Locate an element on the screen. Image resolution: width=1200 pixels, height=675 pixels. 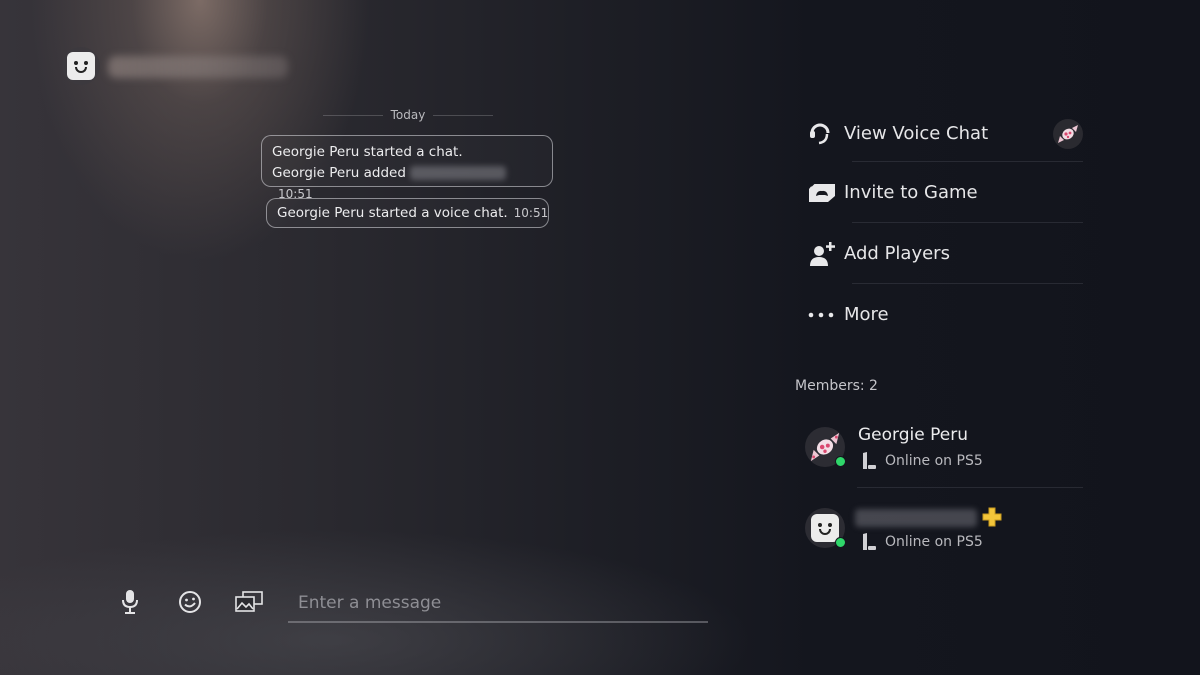
menu-item-more: More is located at coordinates (941, 314).